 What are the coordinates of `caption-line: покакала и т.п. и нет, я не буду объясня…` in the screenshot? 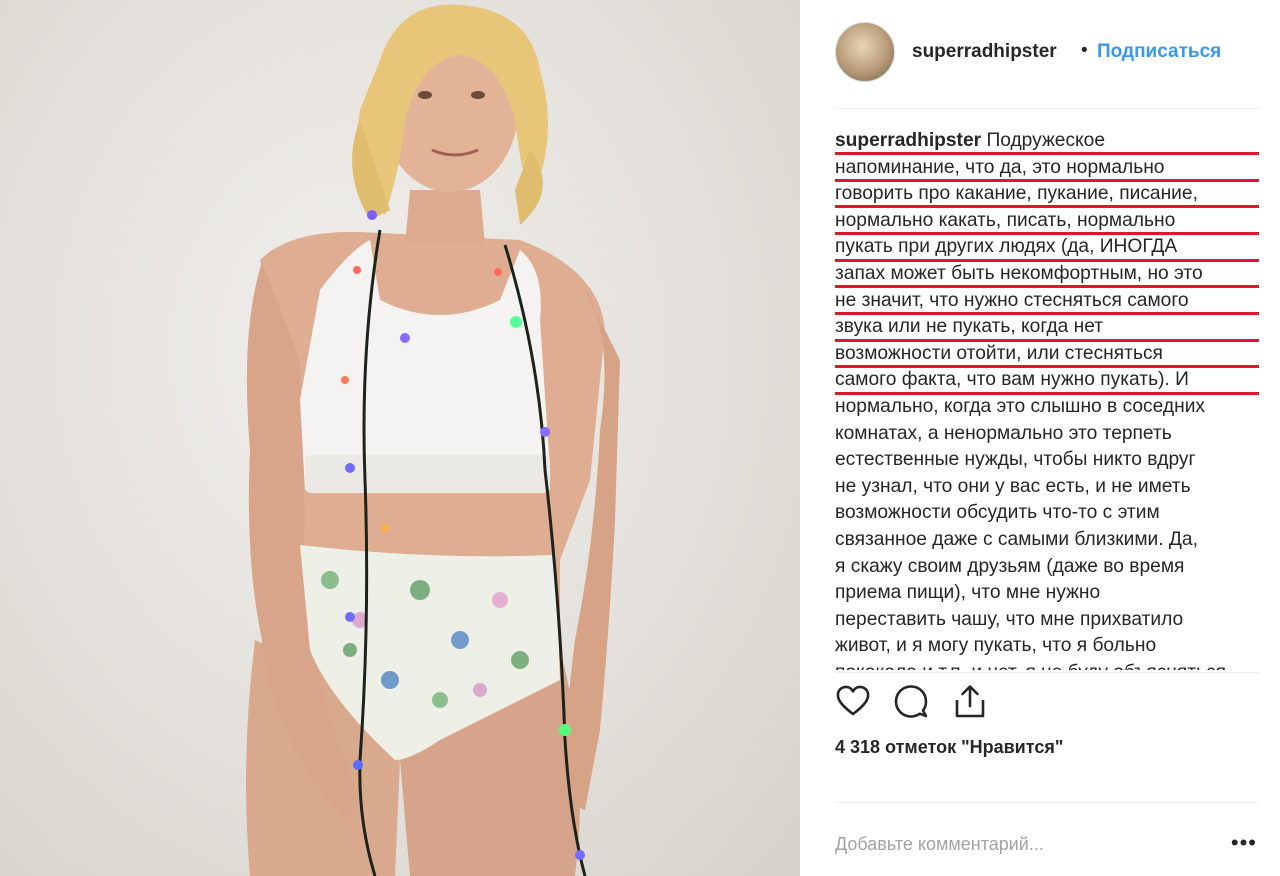 It's located at (1047, 665).